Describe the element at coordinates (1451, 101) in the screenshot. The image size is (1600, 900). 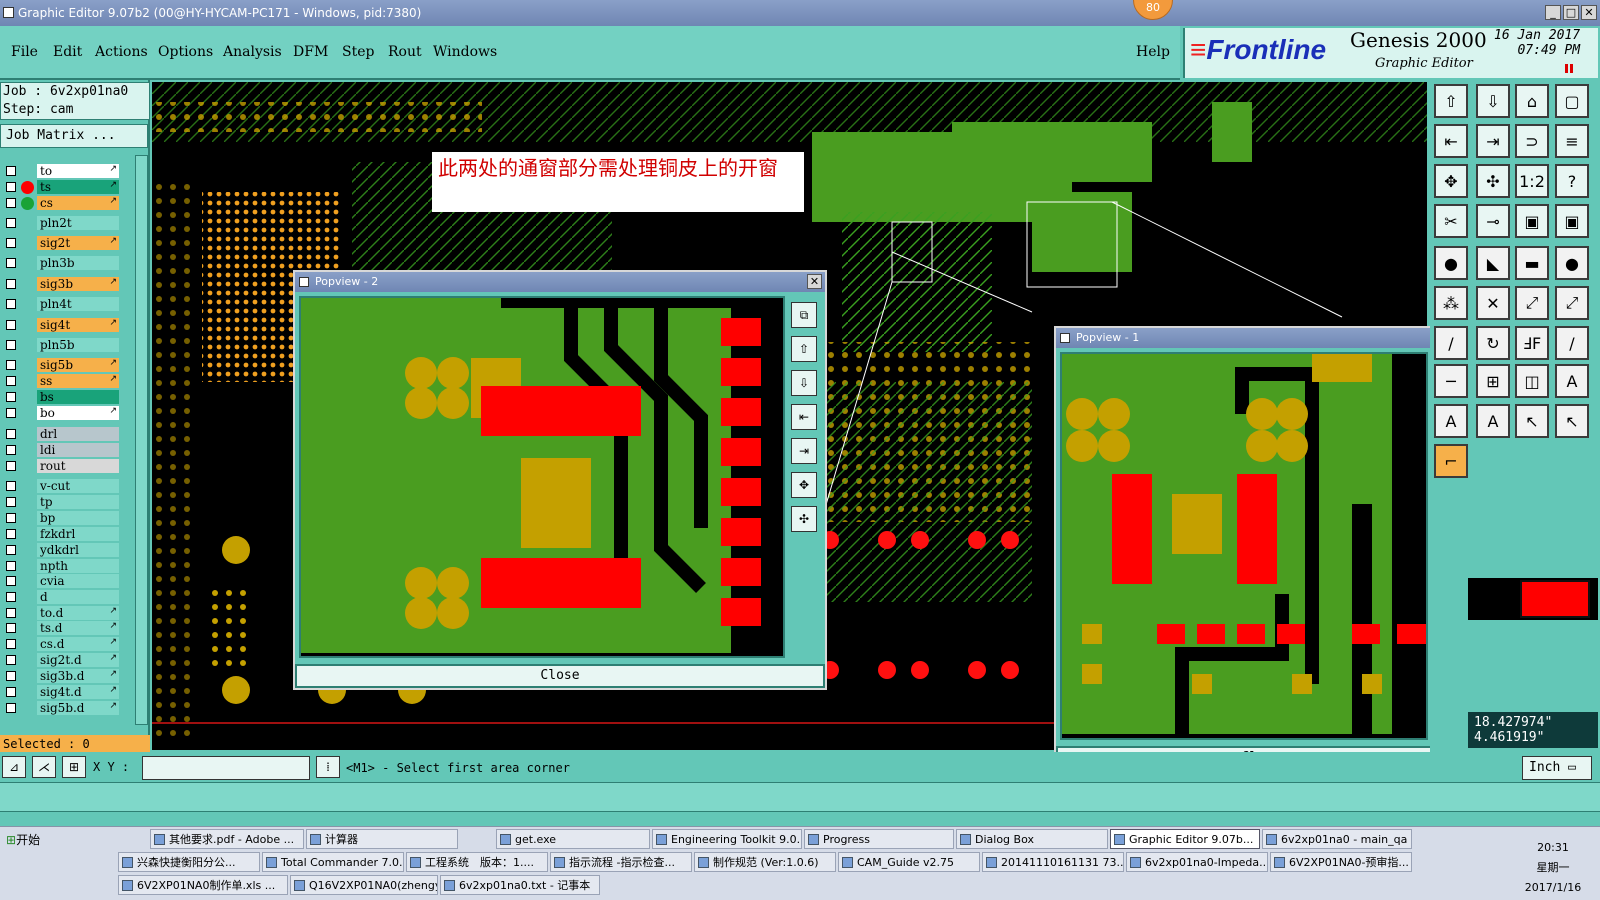
I see `tool-0-0-icon: ⇧` at that location.